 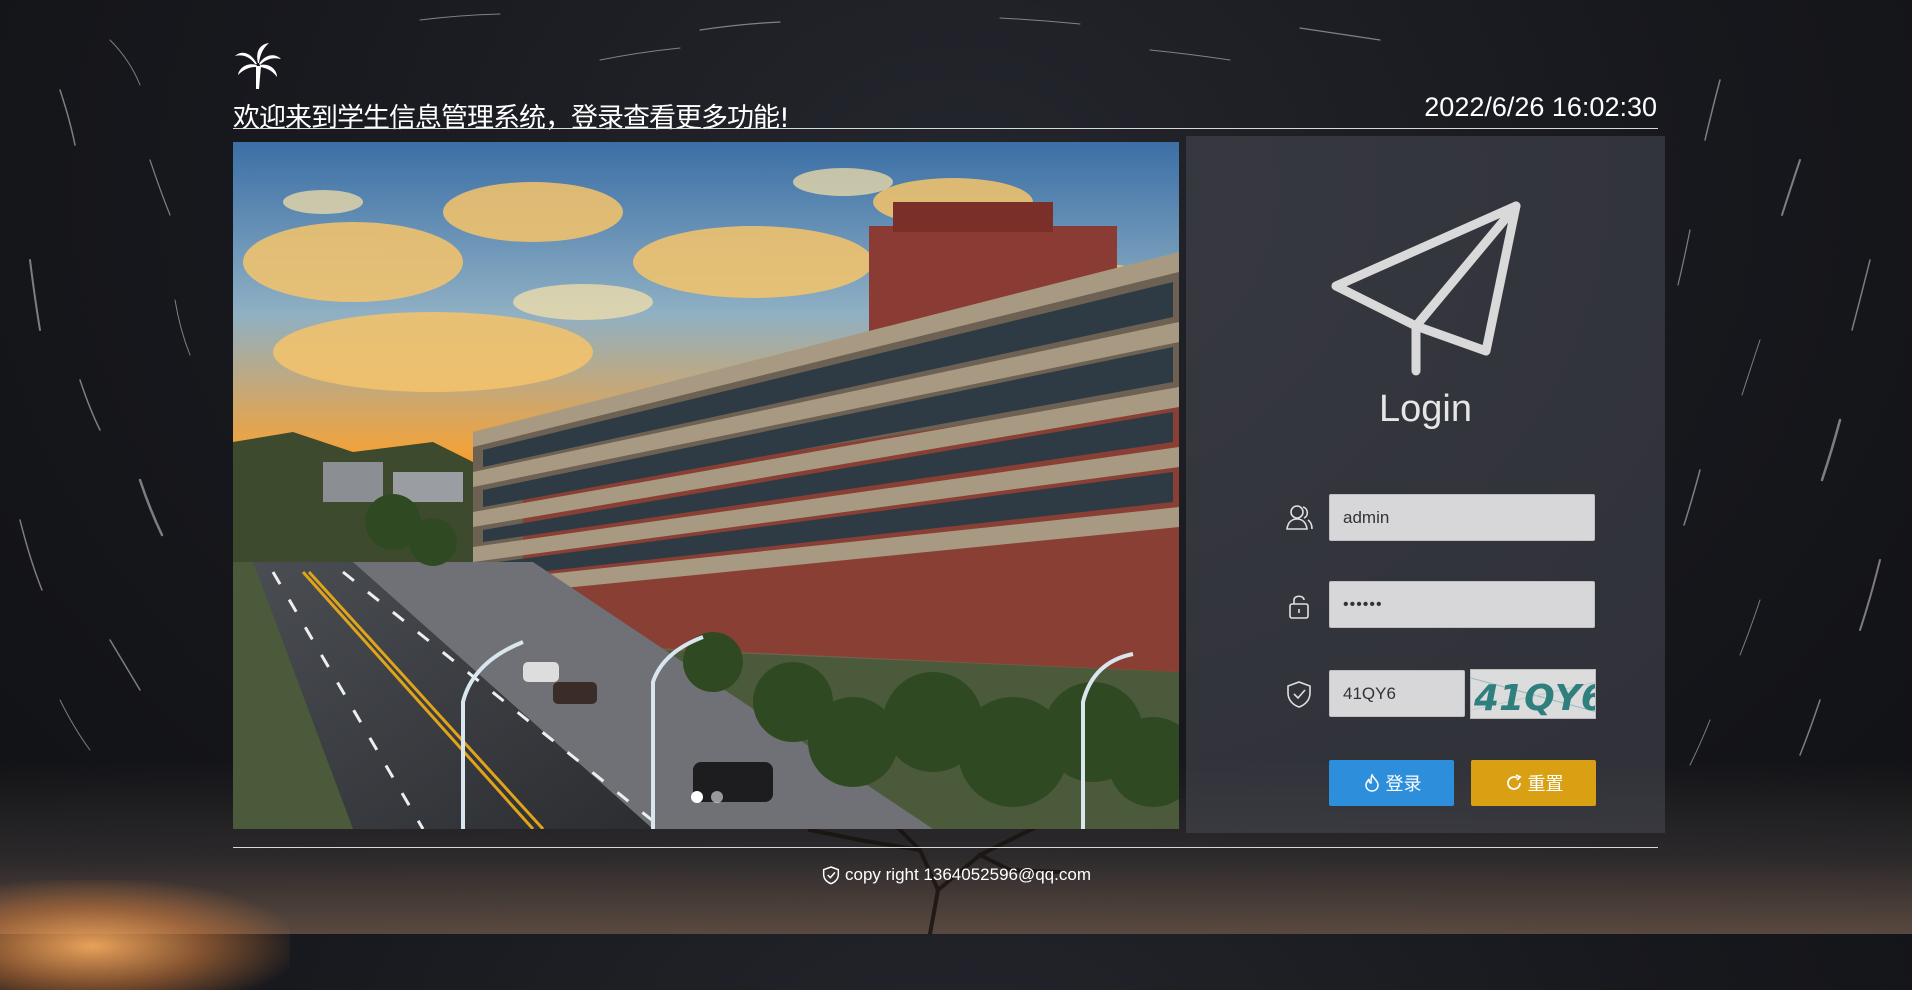 What do you see at coordinates (258, 66) in the screenshot?
I see `palm-tree-icon` at bounding box center [258, 66].